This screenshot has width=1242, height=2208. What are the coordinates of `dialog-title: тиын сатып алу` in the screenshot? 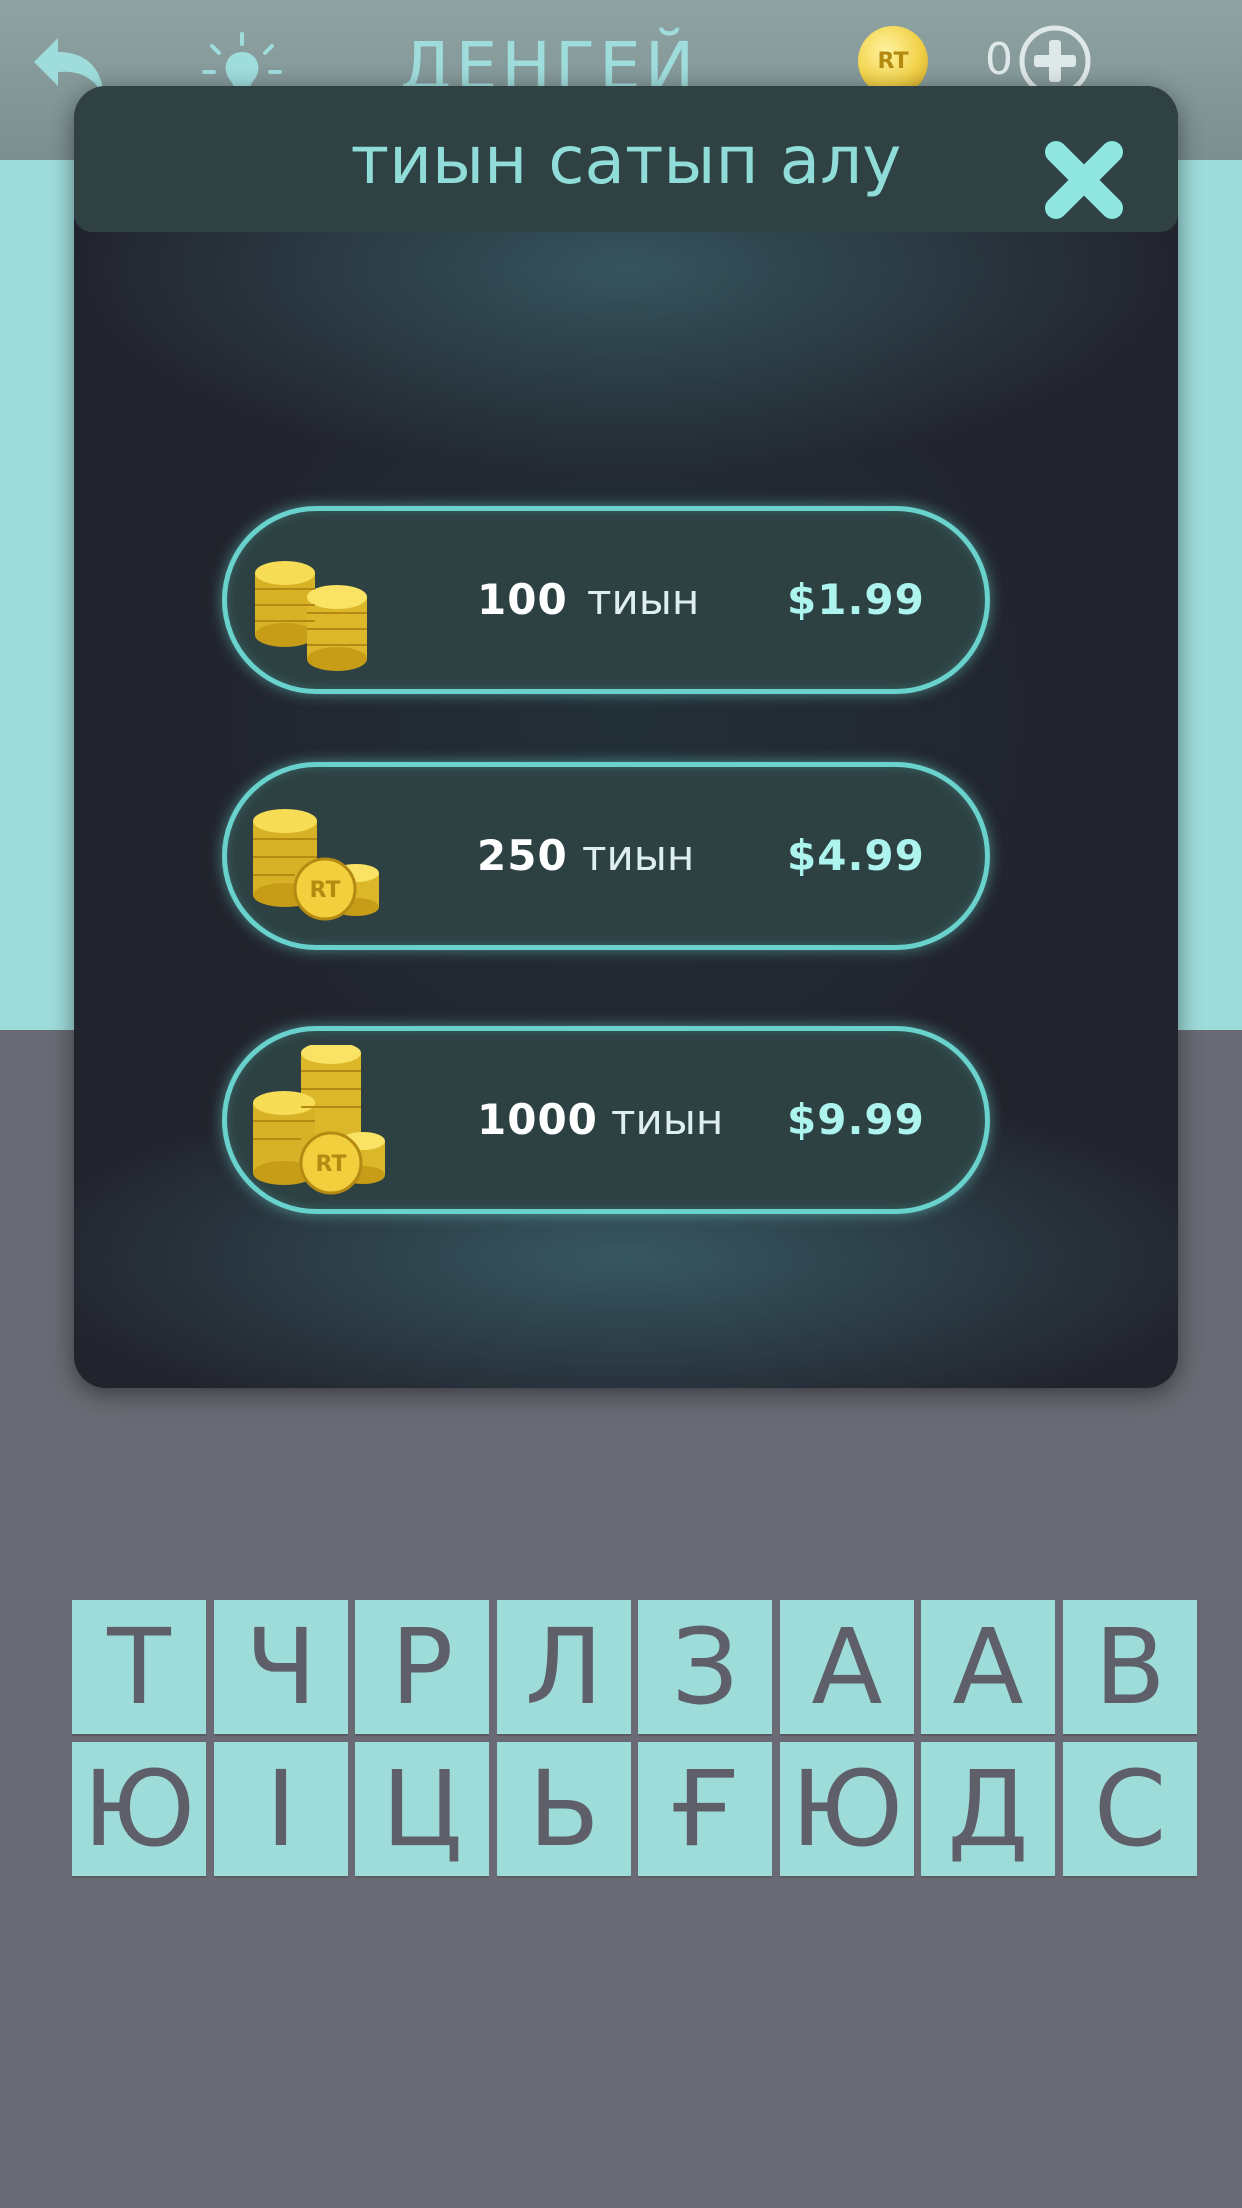 It's located at (626, 160).